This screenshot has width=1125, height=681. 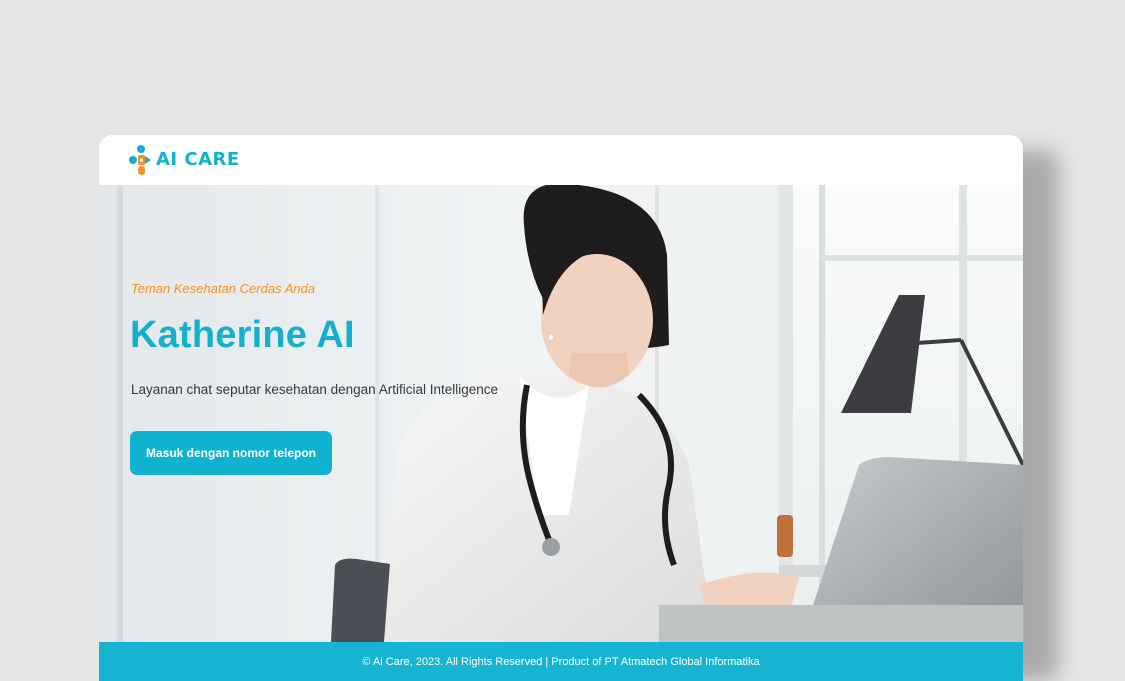 I want to click on login-with-phone-button: Masuk dengan nomor telepon, so click(x=231, y=453).